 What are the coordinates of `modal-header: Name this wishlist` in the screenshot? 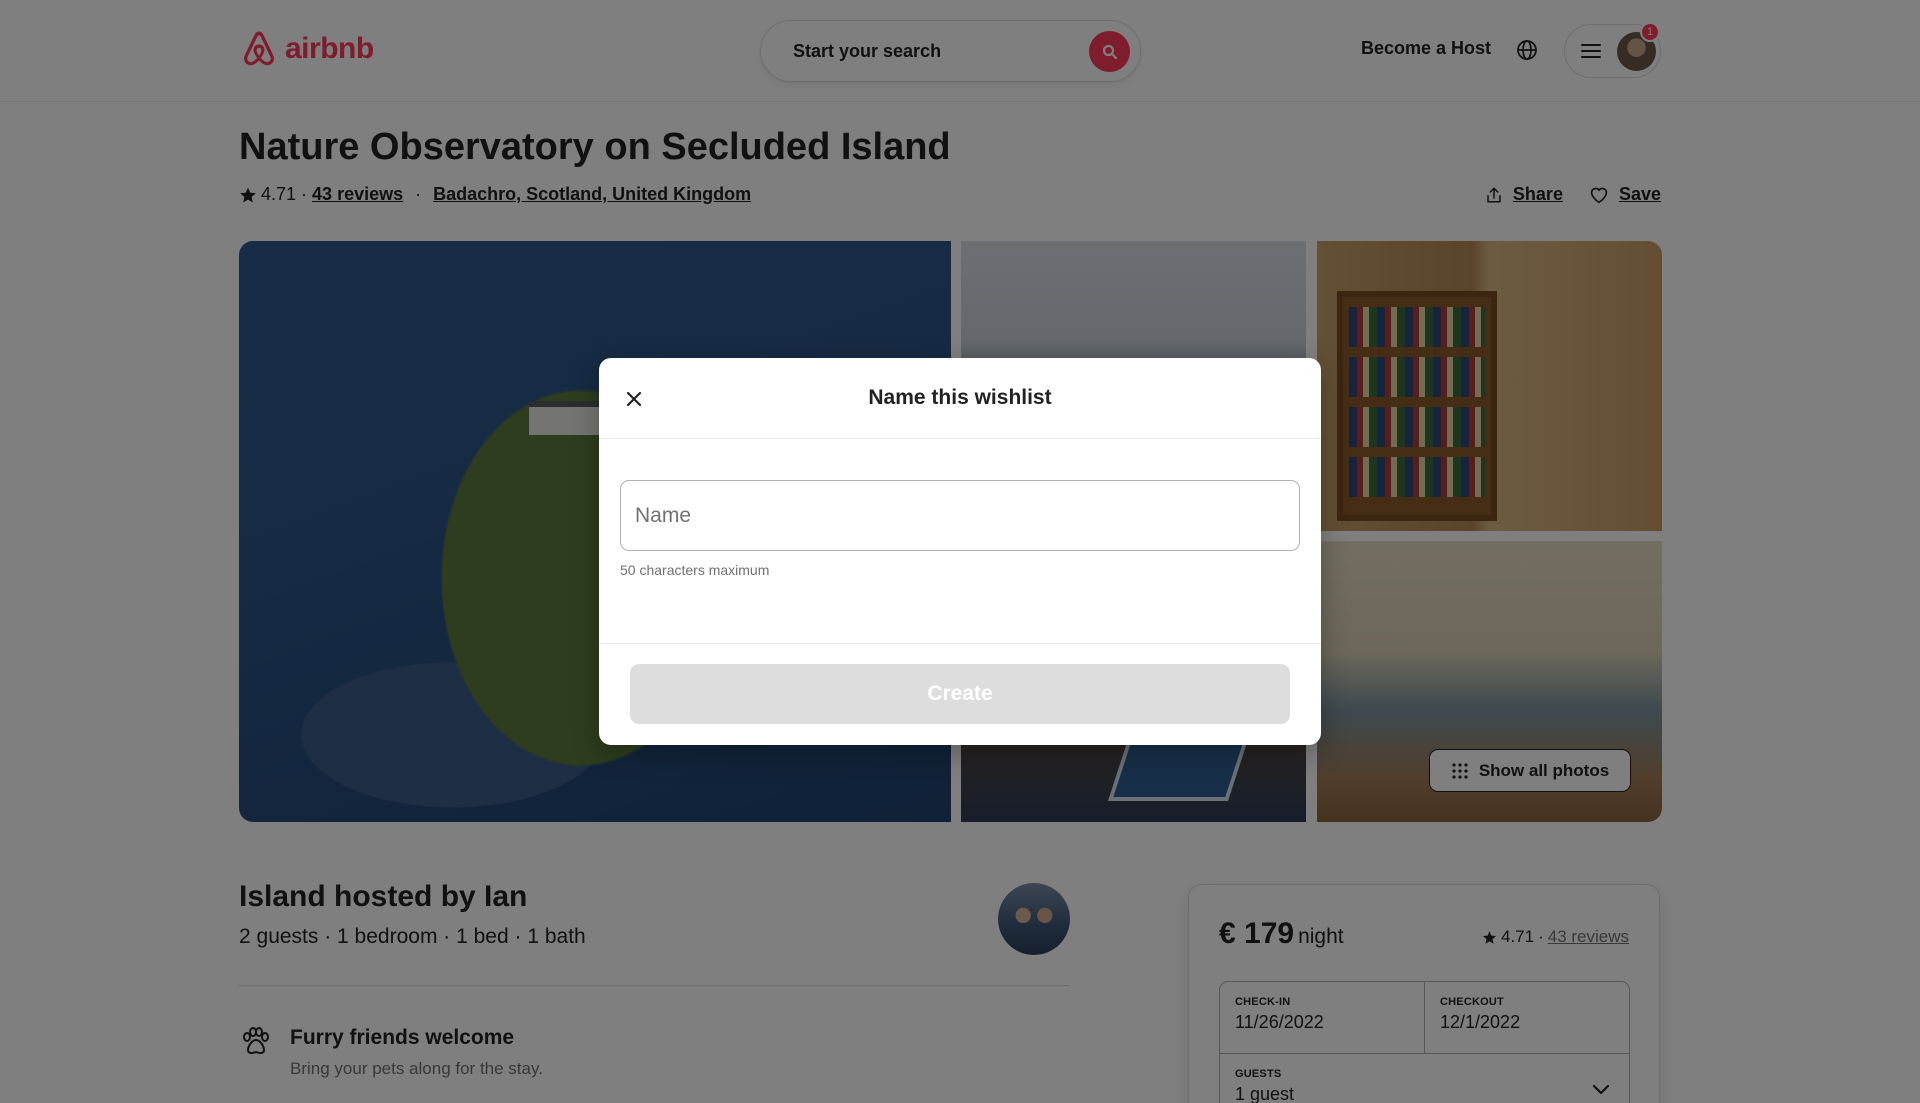 It's located at (960, 398).